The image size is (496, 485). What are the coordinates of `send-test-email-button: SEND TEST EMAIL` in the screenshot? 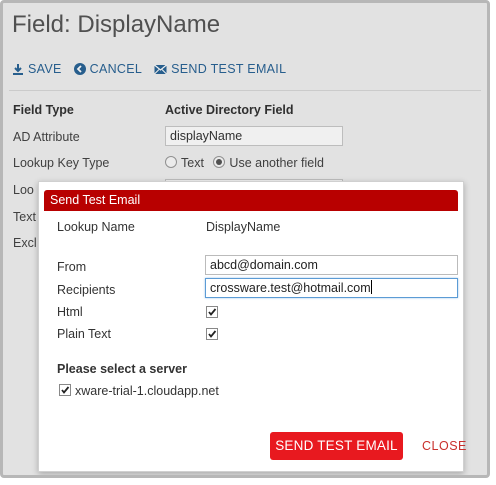 It's located at (336, 446).